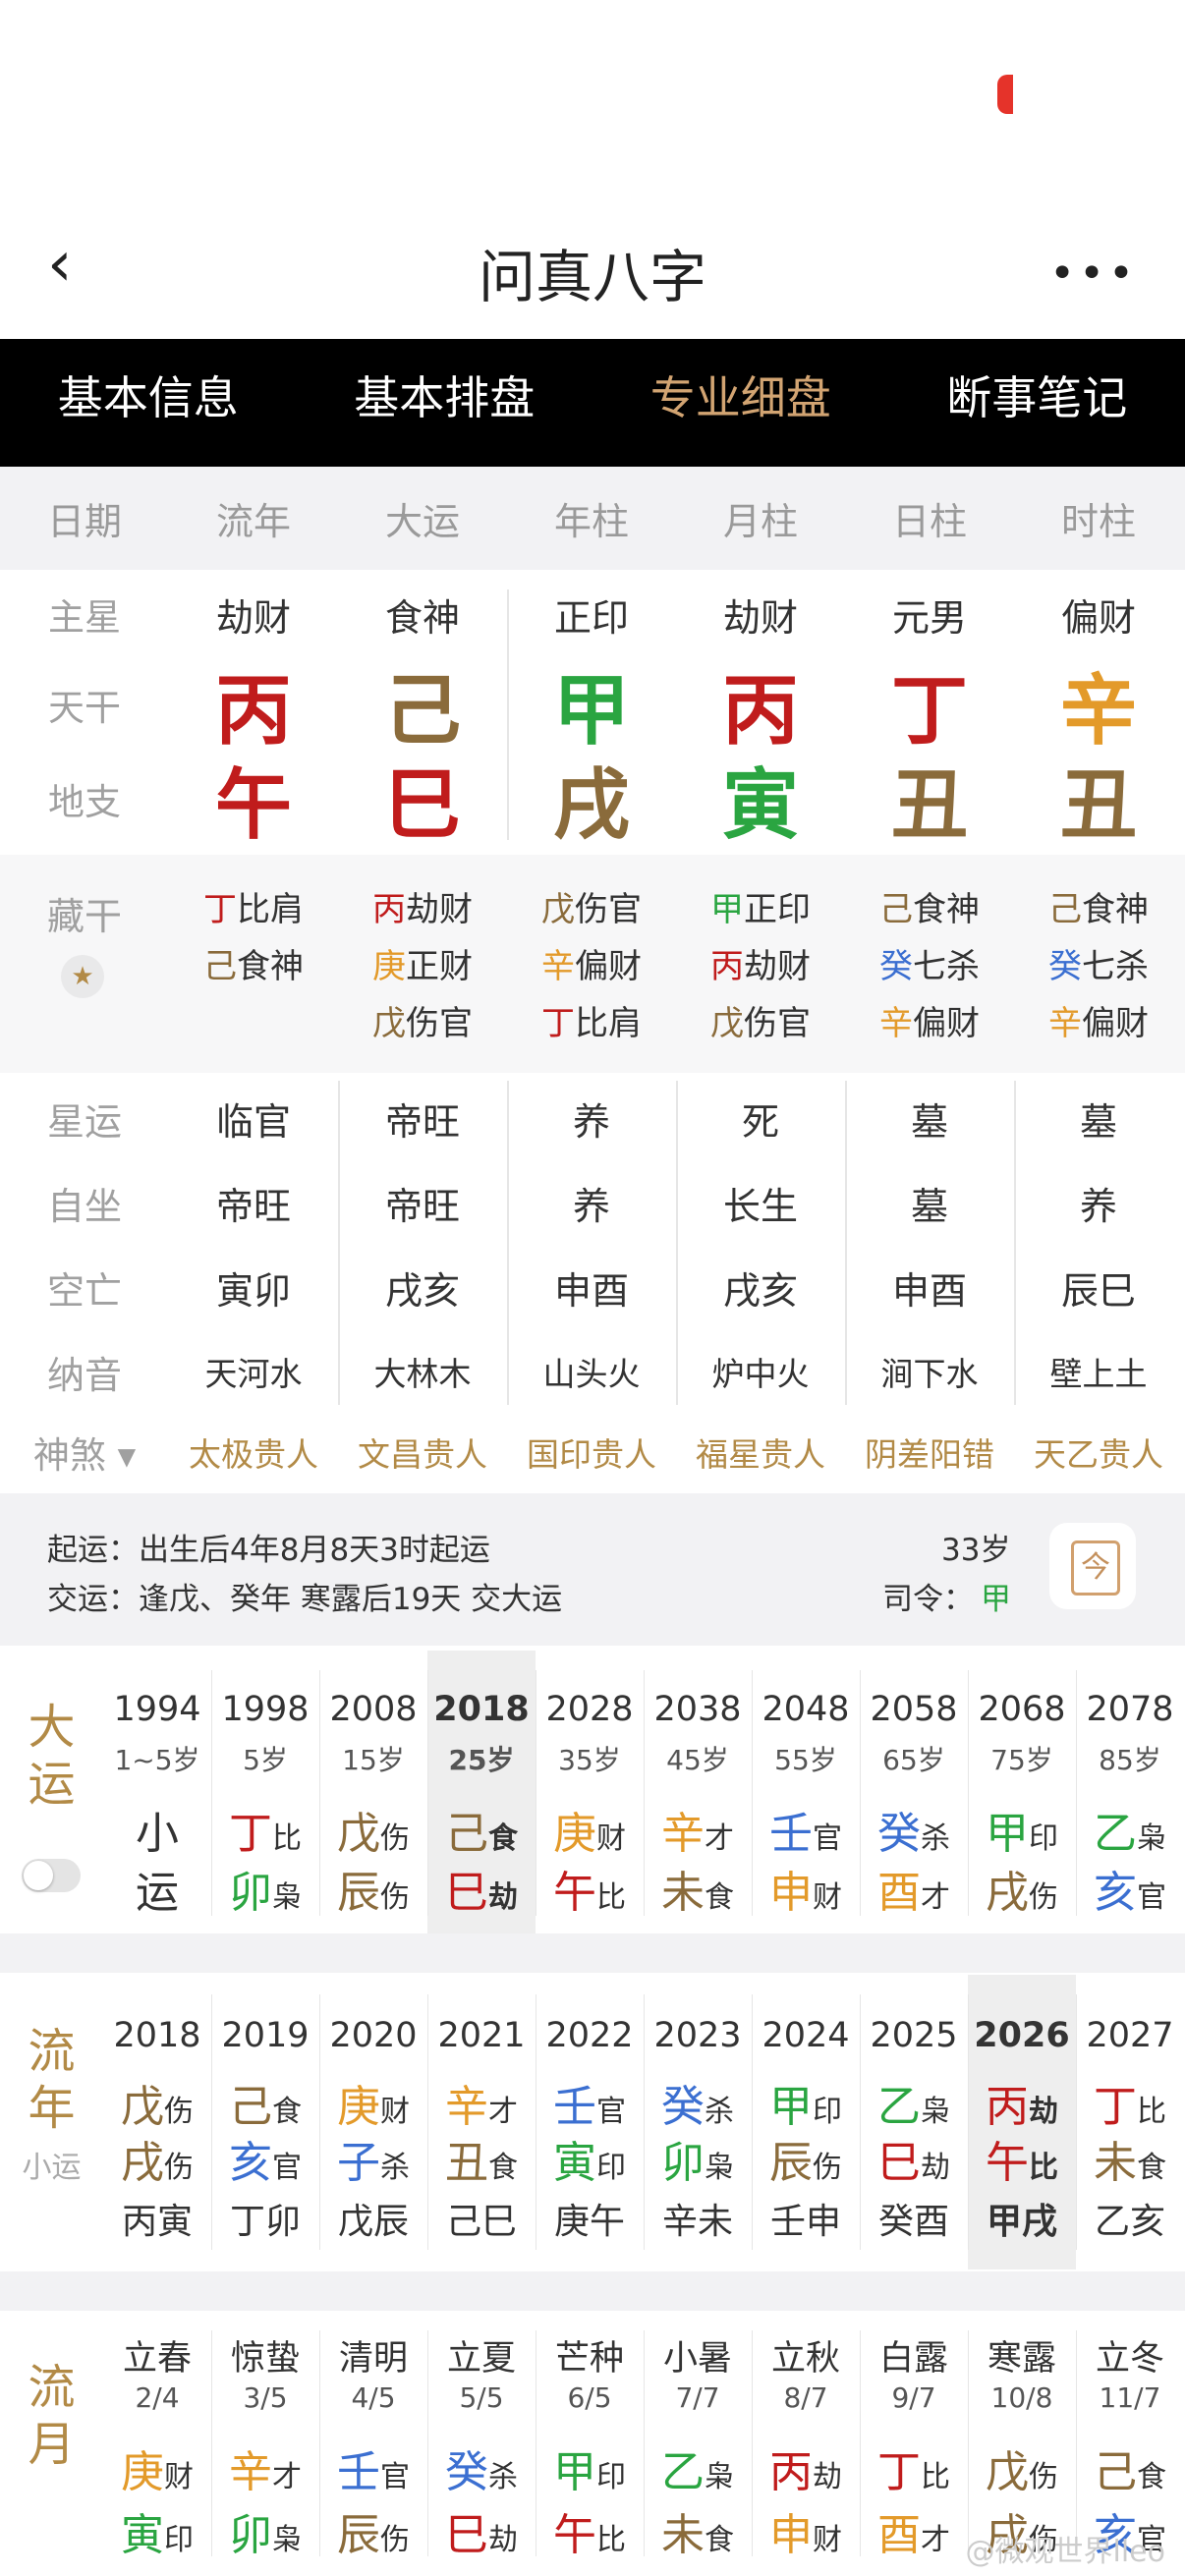  Describe the element at coordinates (271, 909) in the screenshot. I see `hidden-stem-god: 比肩` at that location.